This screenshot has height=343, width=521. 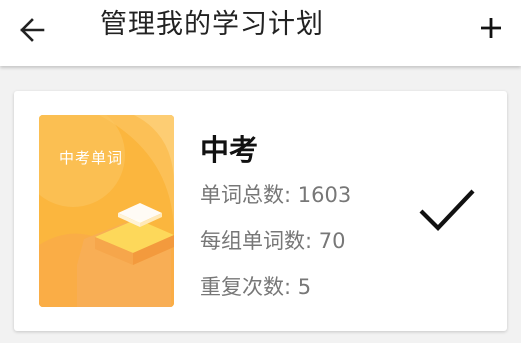 I want to click on selected-check-button, so click(x=447, y=210).